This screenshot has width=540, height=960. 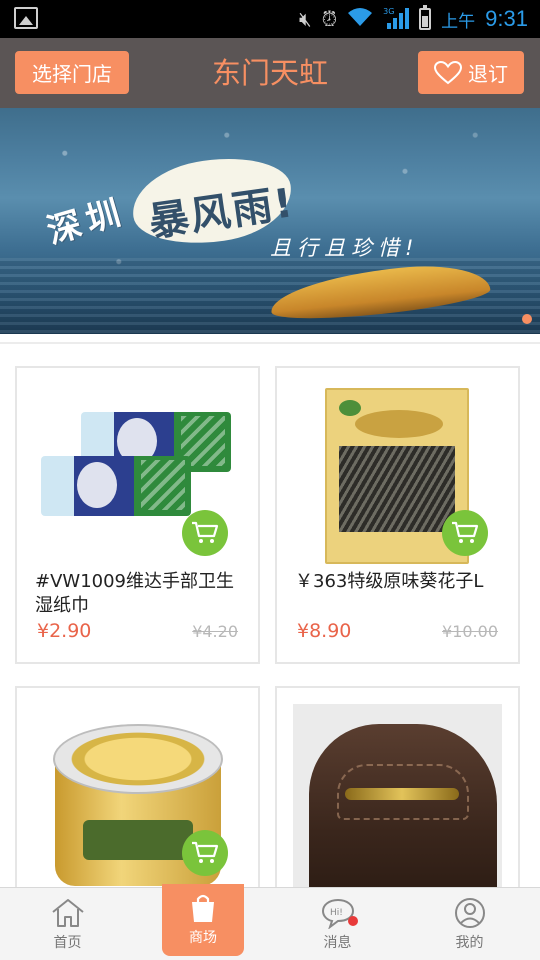 I want to click on status-ampm: 上午, so click(x=458, y=21).